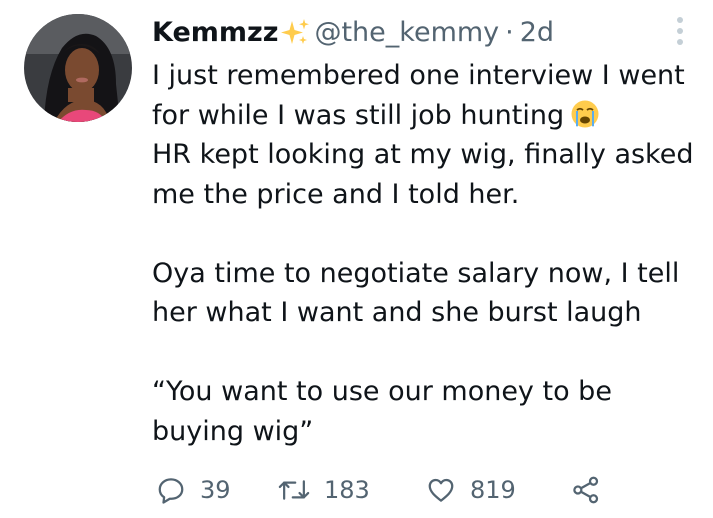 The image size is (713, 518). I want to click on avatar, so click(78, 68).